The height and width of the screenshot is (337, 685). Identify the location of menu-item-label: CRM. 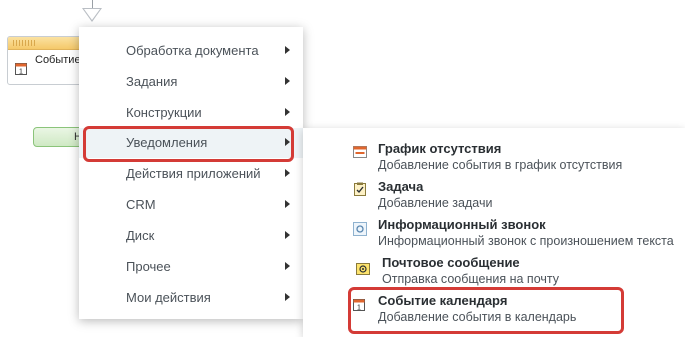
(141, 204).